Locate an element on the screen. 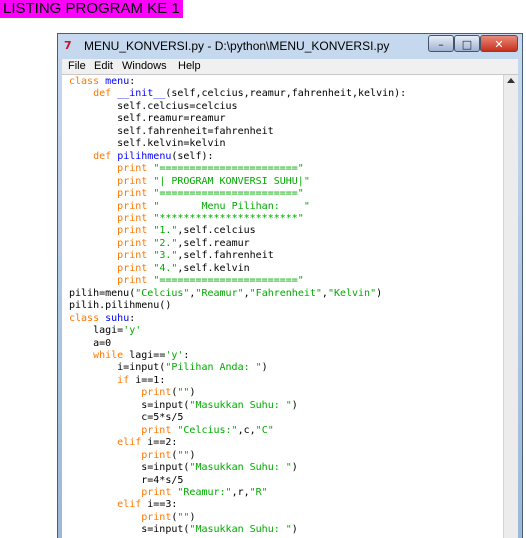 This screenshot has width=526, height=538. code-line: elif i==3: is located at coordinates (123, 504).